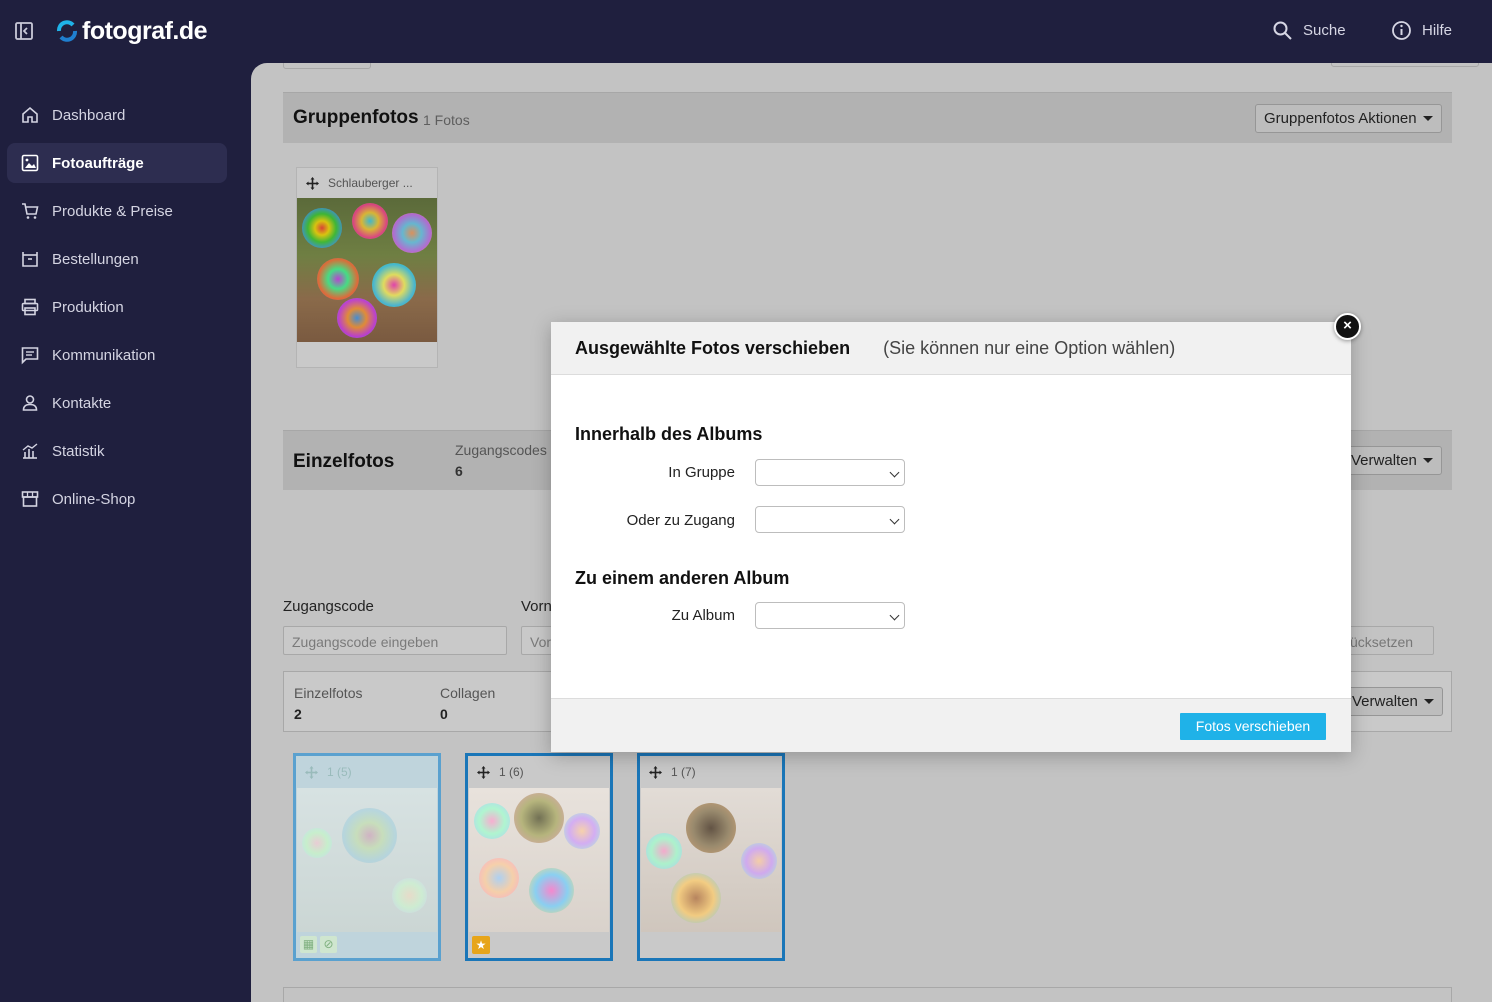  I want to click on sidebar-item-label: Produktion, so click(88, 307).